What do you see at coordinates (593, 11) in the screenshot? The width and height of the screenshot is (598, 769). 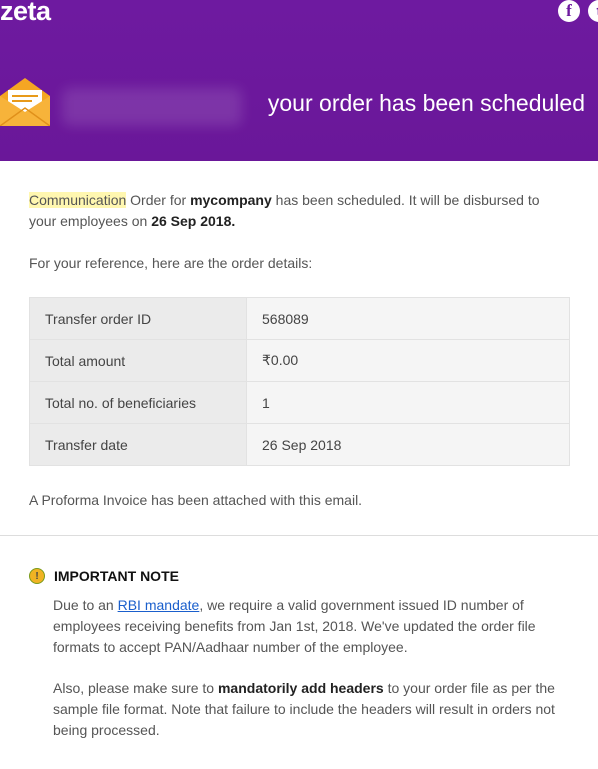 I see `twitter-icon: t` at bounding box center [593, 11].